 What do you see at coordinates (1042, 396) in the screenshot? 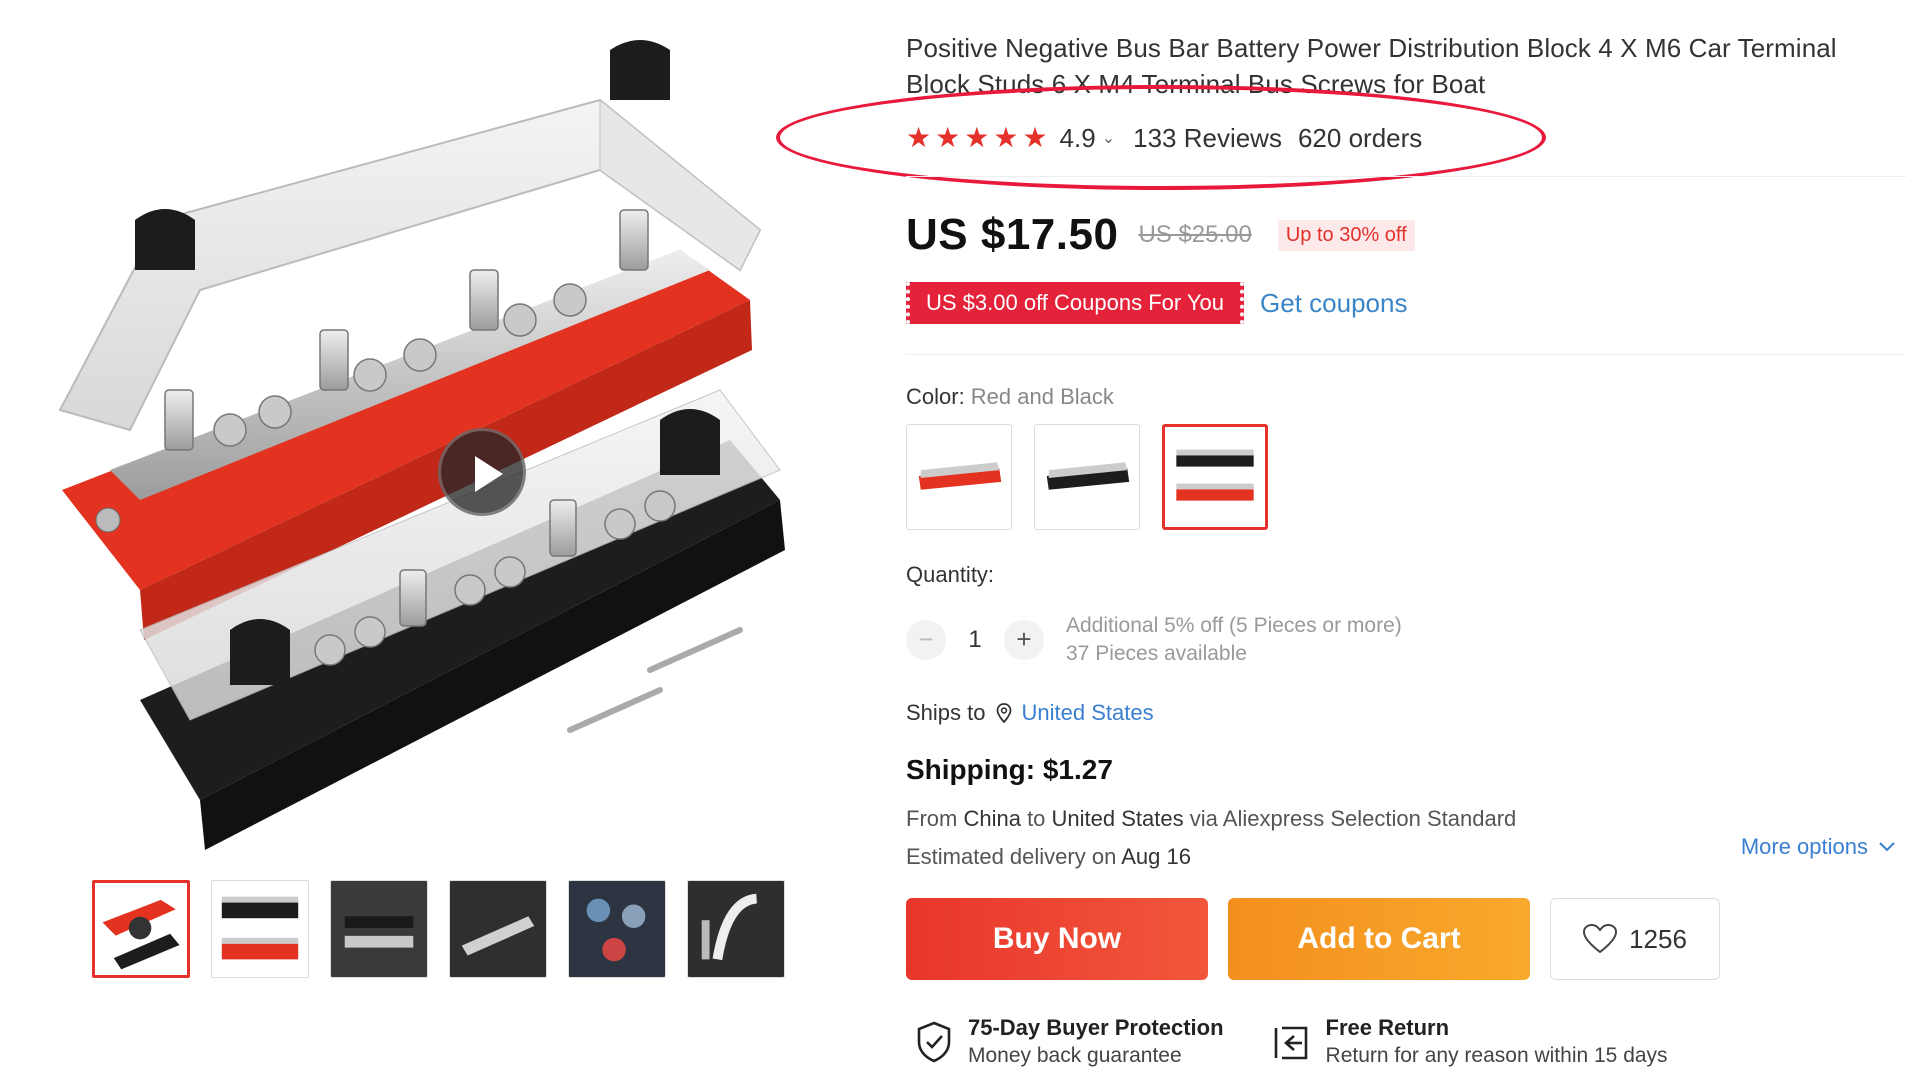
I see `color-selected-value: Red and Black` at bounding box center [1042, 396].